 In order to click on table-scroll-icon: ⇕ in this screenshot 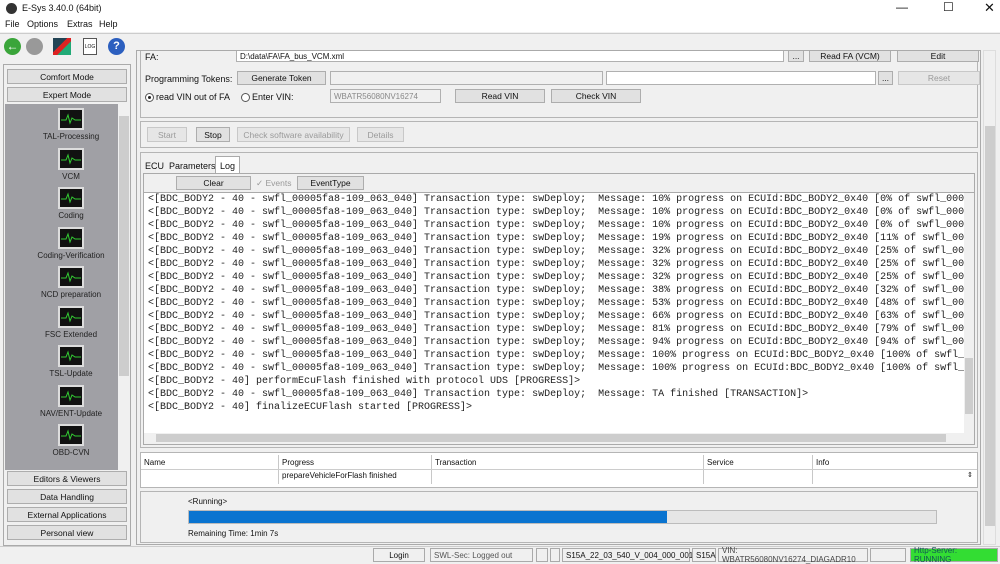, I will do `click(970, 475)`.